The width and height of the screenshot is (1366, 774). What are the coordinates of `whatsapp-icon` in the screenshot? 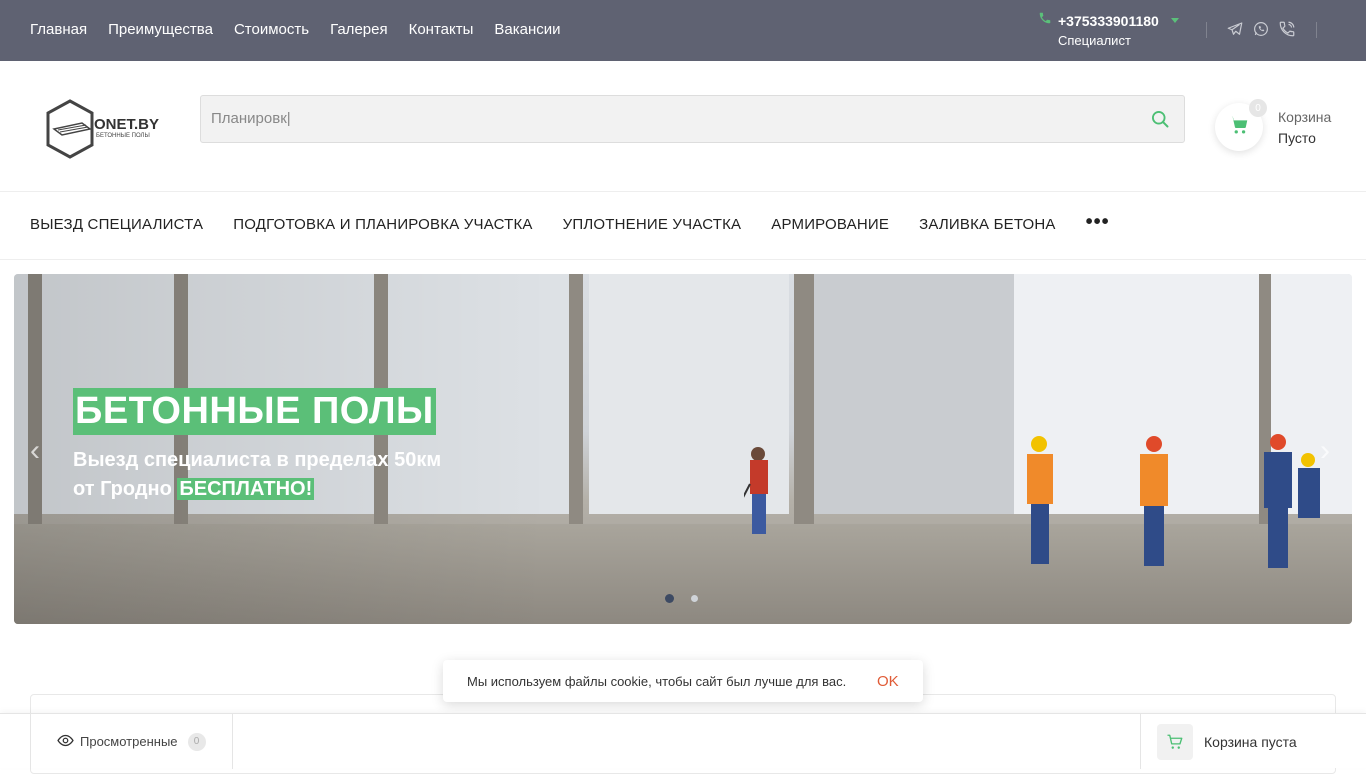 It's located at (1261, 29).